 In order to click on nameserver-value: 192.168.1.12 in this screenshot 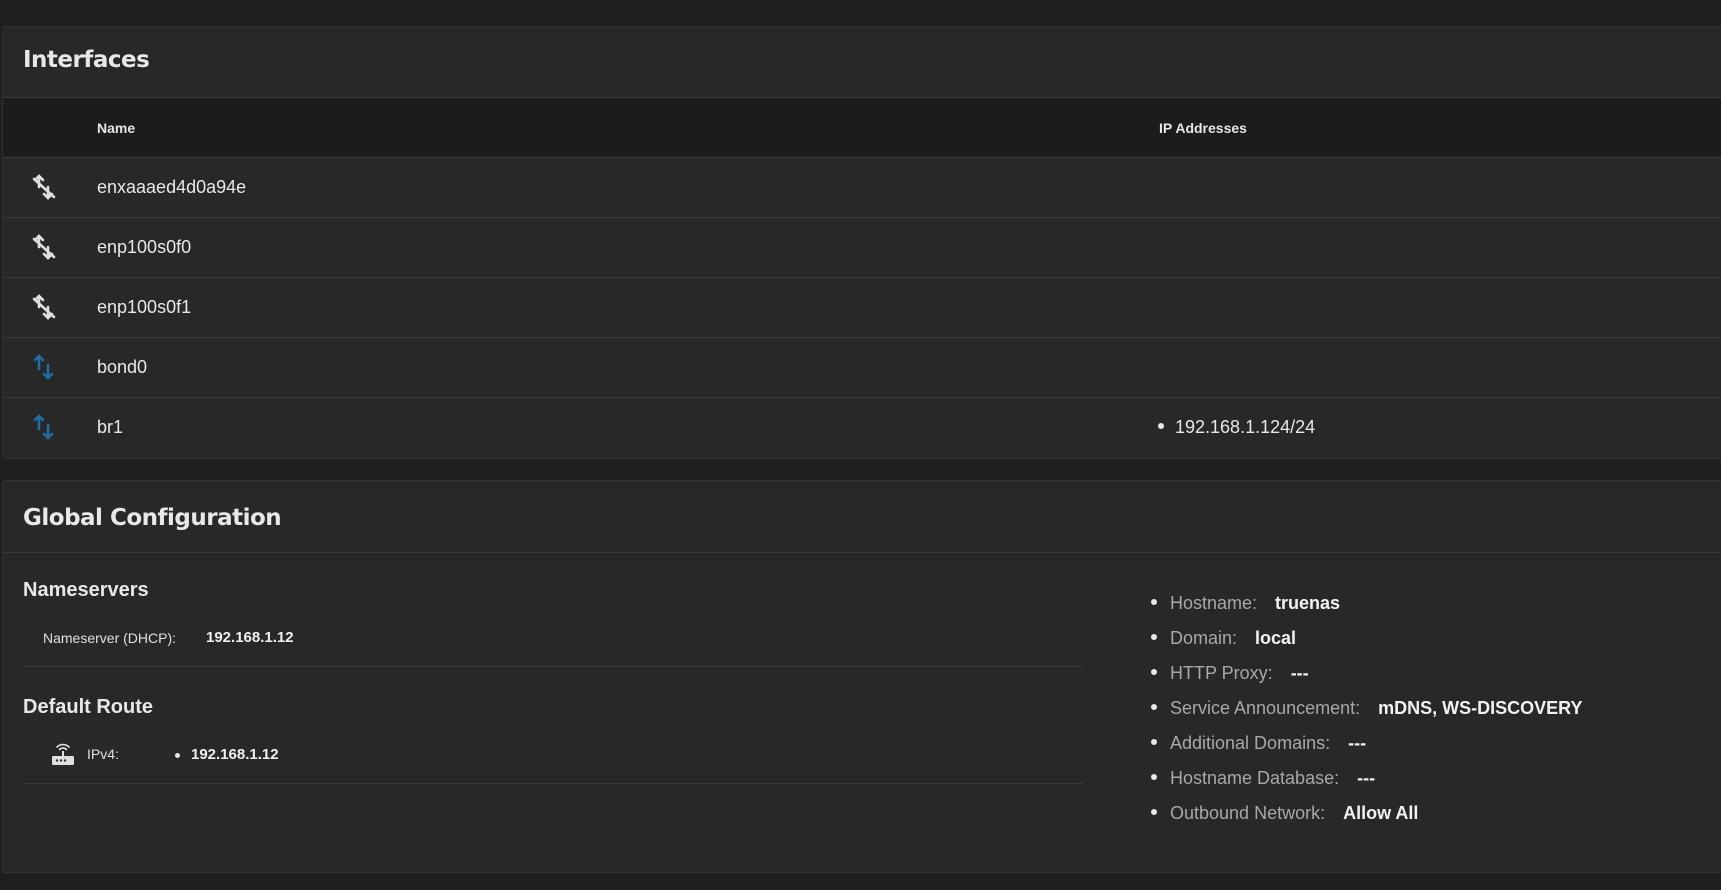, I will do `click(250, 637)`.